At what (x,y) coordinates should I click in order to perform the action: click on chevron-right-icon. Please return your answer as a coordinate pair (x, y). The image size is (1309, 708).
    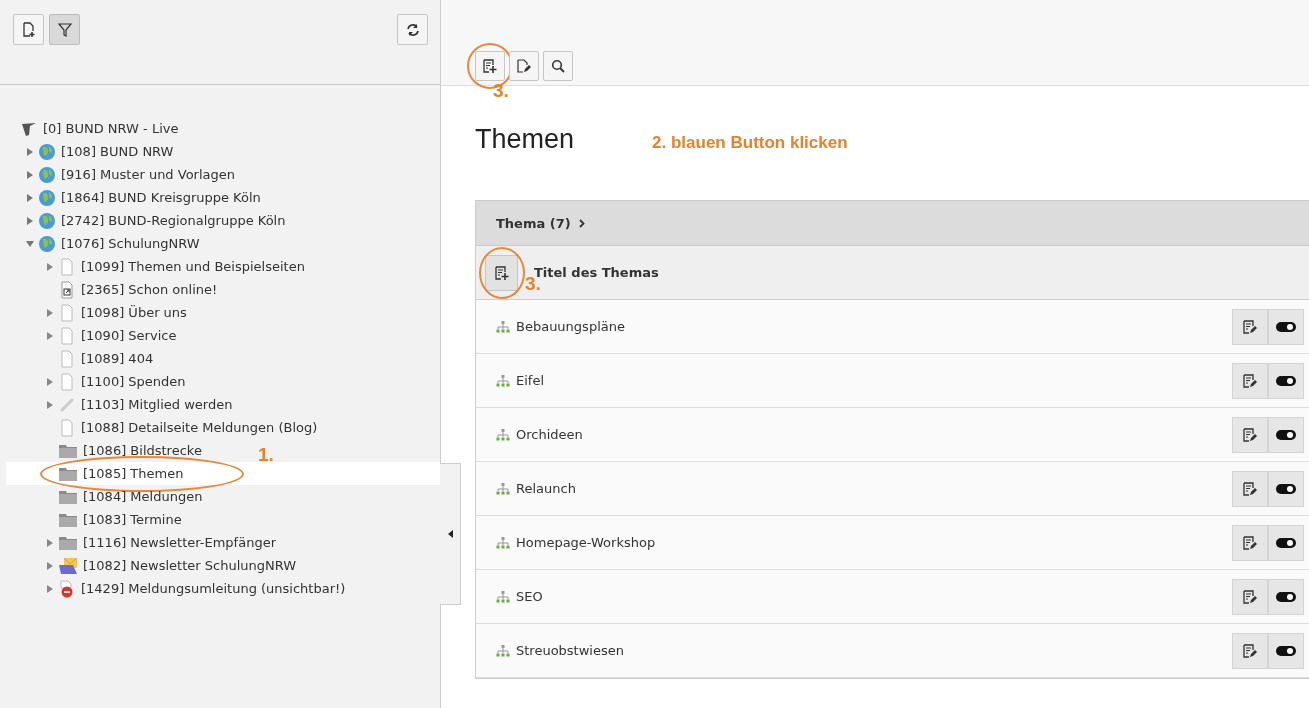
    Looking at the image, I should click on (581, 223).